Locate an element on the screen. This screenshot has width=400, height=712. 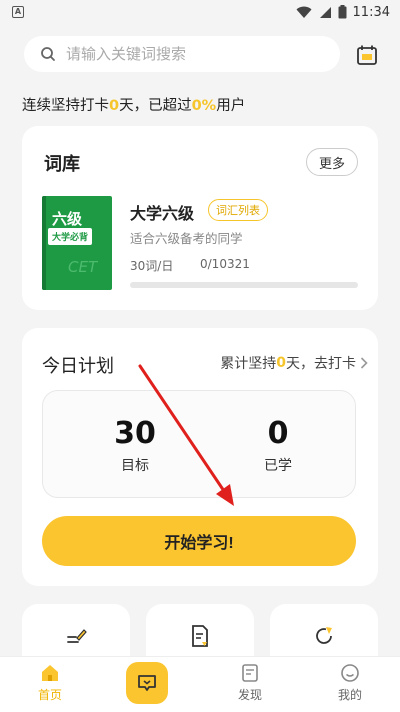
more-button: 更多 is located at coordinates (332, 162).